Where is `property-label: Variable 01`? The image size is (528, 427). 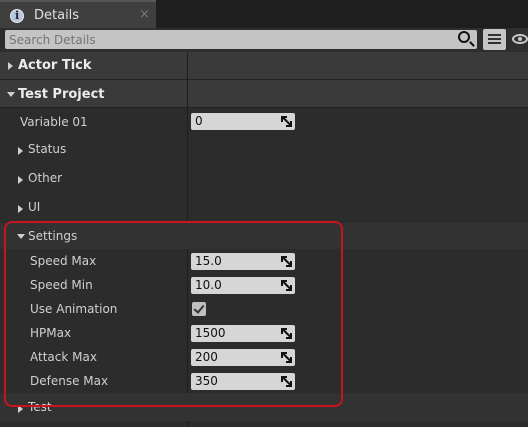
property-label: Variable 01 is located at coordinates (54, 122).